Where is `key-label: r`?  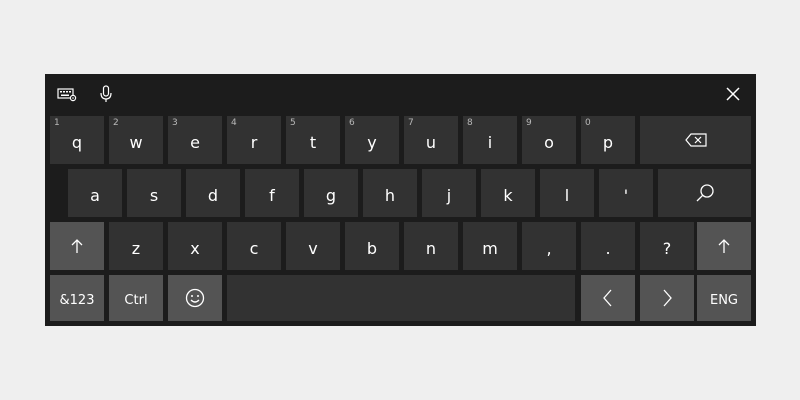
key-label: r is located at coordinates (254, 142).